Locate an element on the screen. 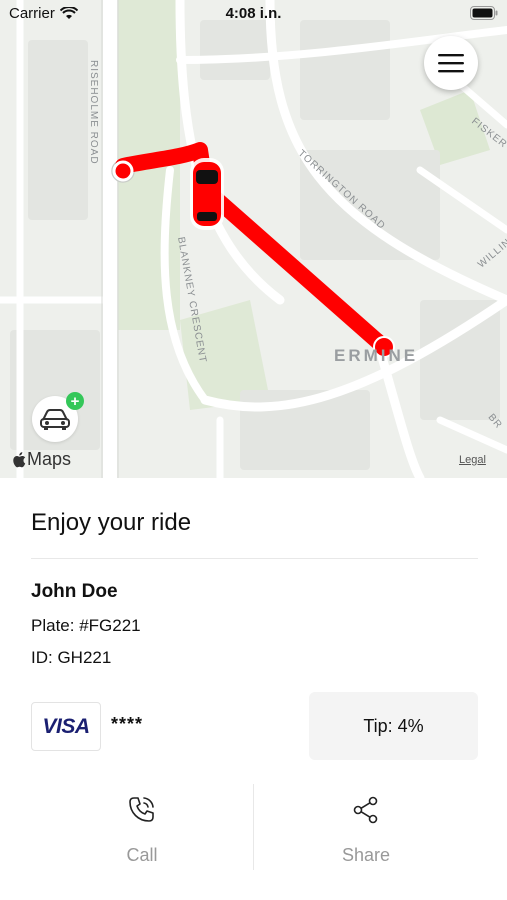  area-label: ERMINE is located at coordinates (376, 355).